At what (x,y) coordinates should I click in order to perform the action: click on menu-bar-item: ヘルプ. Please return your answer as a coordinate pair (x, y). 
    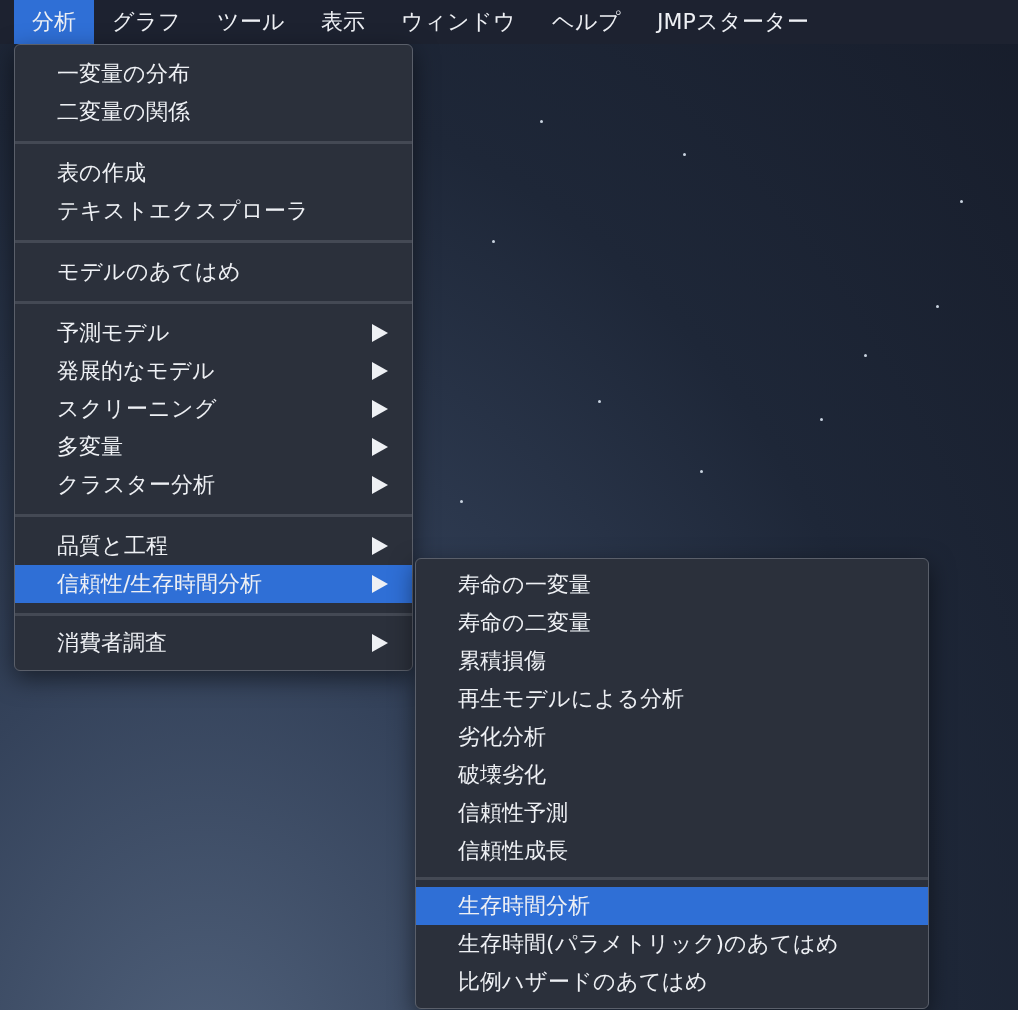
    Looking at the image, I should click on (586, 22).